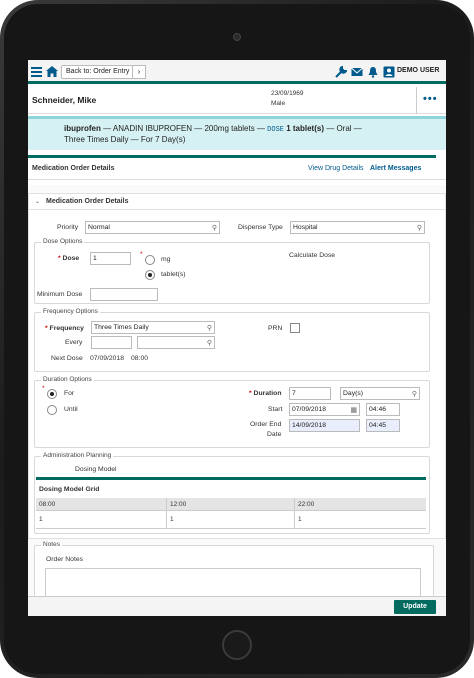 Image resolution: width=474 pixels, height=678 pixels. Describe the element at coordinates (415, 607) in the screenshot. I see `update-button: Update` at that location.